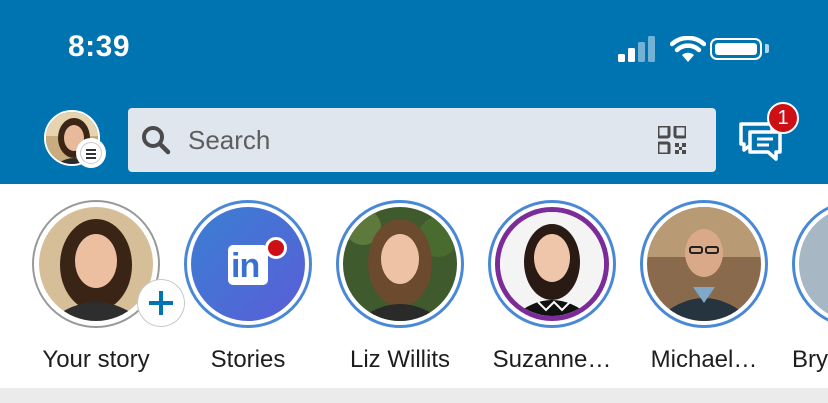 The image size is (828, 403). I want to click on your-story-avatar, so click(96, 264).